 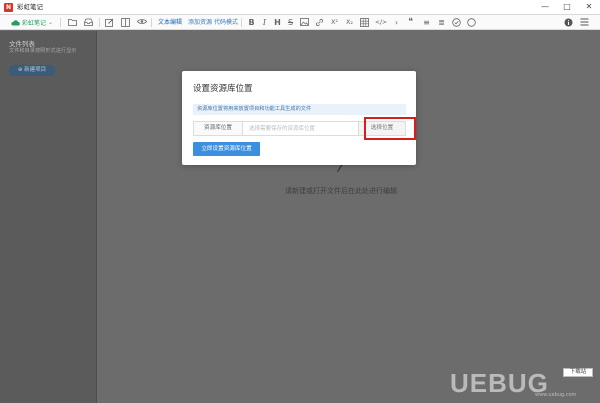 I want to click on inbox-icon, so click(x=88, y=22).